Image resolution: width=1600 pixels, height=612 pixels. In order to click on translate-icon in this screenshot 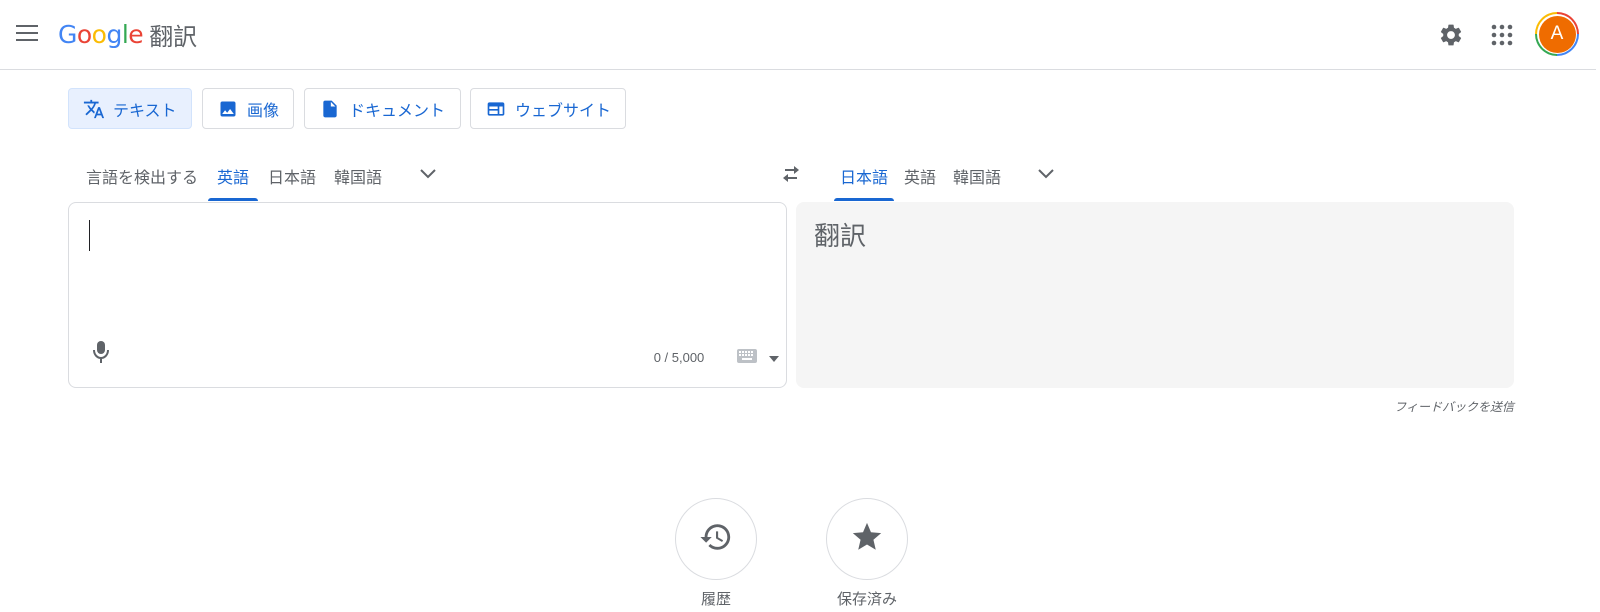, I will do `click(94, 109)`.